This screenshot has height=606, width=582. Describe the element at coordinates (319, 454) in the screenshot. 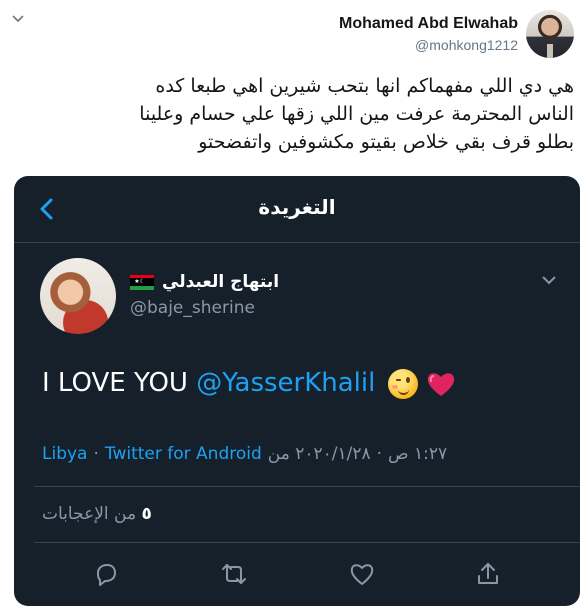

I see `meta-date: ٢٠٢٠/١/٢٨ من` at that location.